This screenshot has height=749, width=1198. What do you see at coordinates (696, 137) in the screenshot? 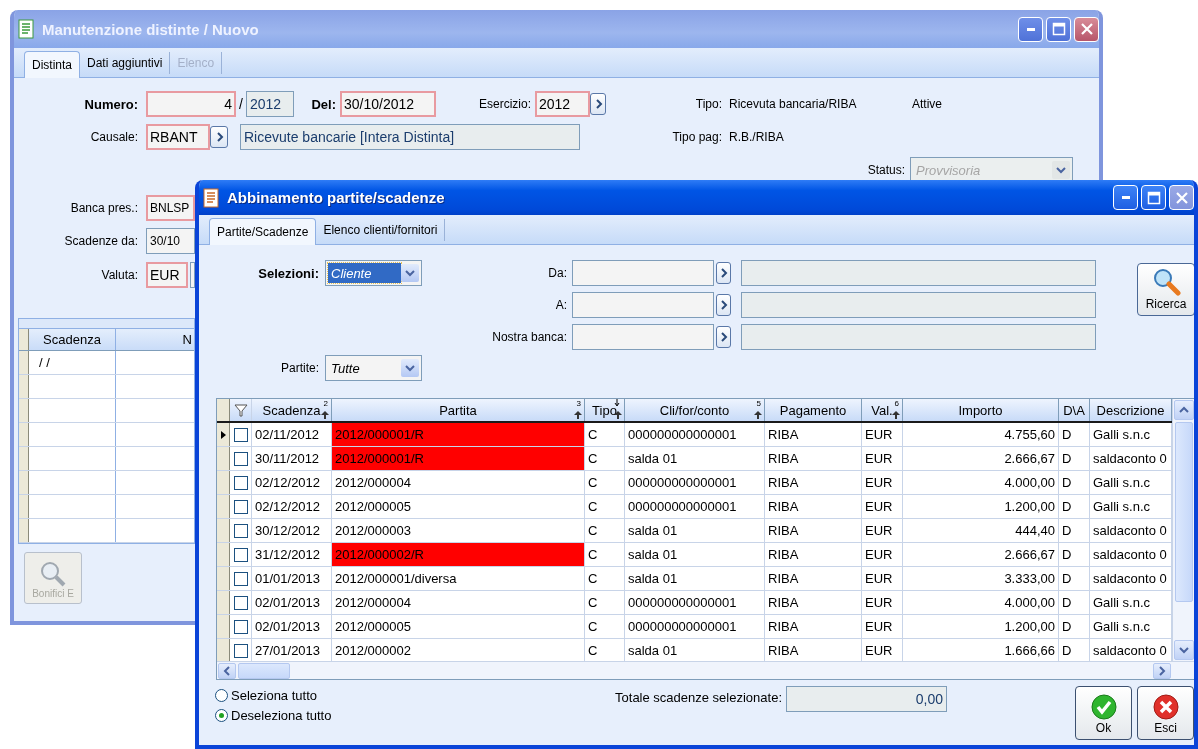
I see `field-label: Tipo pag:` at bounding box center [696, 137].